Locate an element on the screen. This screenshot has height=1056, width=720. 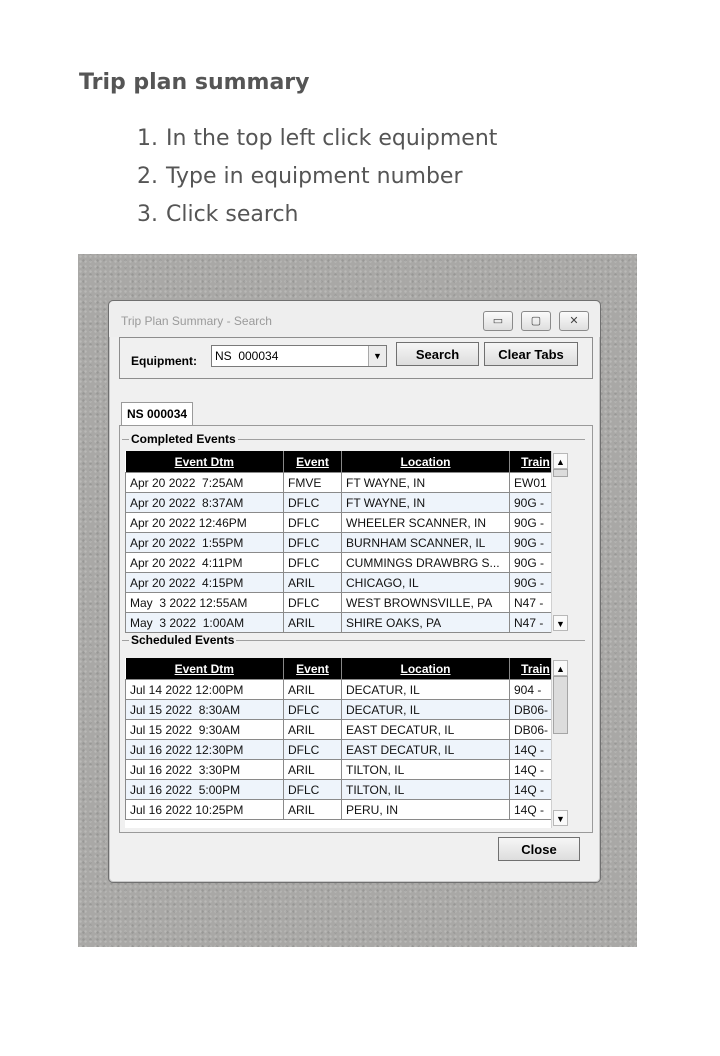
instruction-step: 2. Type in equipment number is located at coordinates (300, 176).